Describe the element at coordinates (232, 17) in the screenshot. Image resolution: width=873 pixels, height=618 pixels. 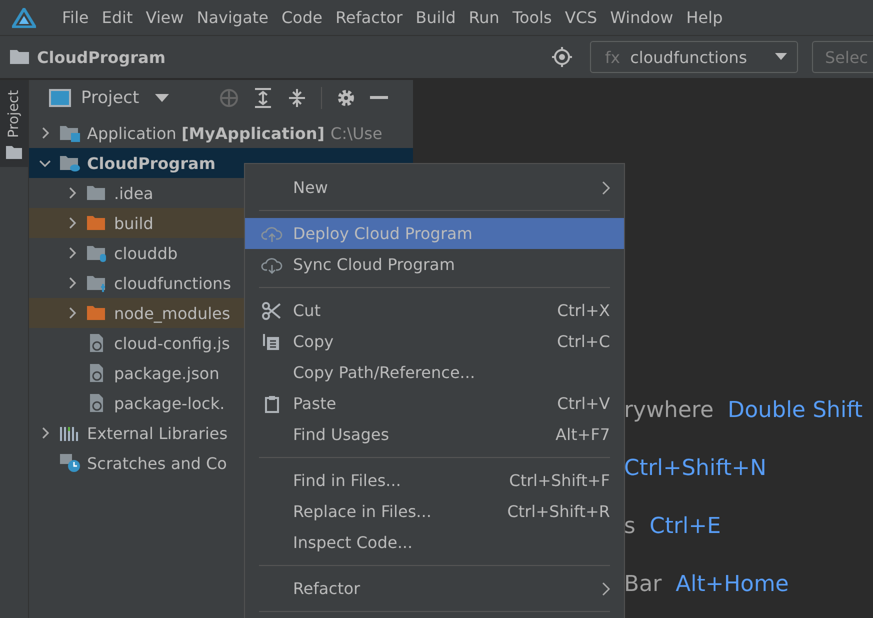
I see `menu-item: Navigate` at that location.